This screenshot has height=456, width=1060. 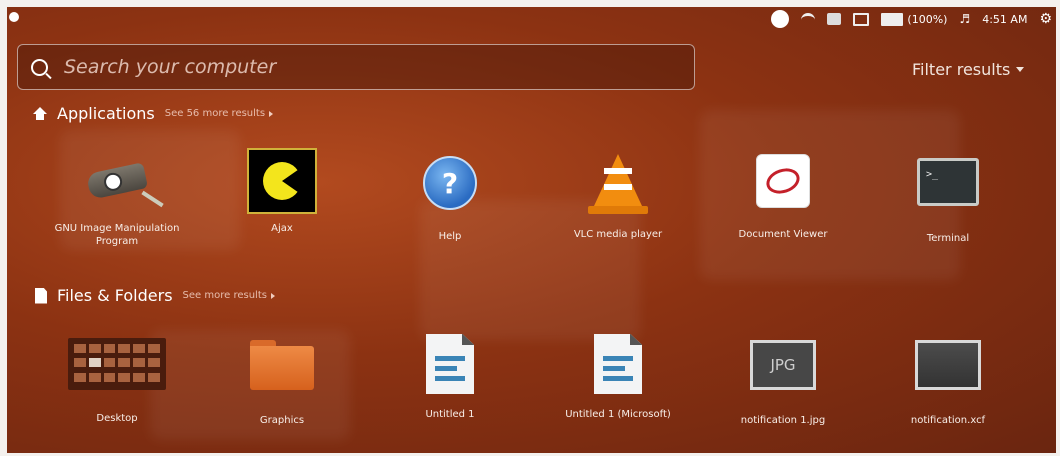 I want to click on folder-icon, so click(x=282, y=365).